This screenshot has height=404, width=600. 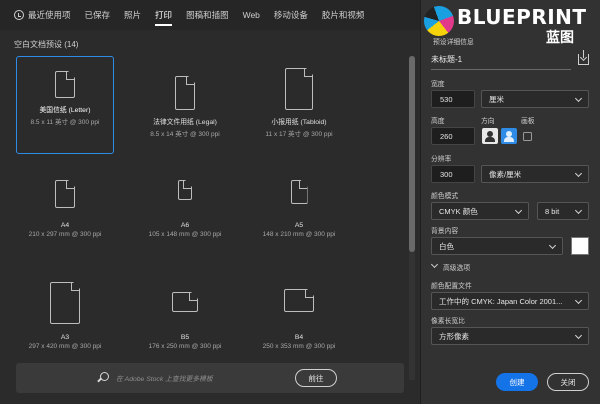 What do you see at coordinates (453, 174) in the screenshot?
I see `resolution-field: 300` at bounding box center [453, 174].